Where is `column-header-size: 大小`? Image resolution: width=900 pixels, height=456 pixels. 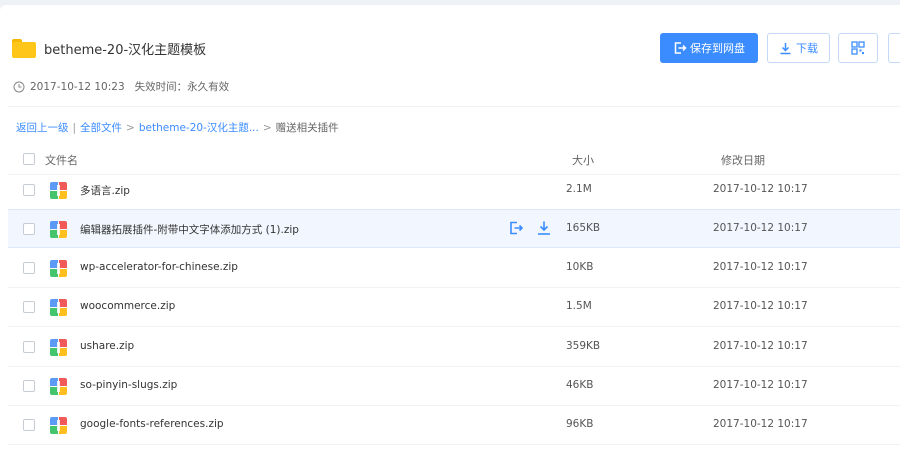 column-header-size: 大小 is located at coordinates (583, 160).